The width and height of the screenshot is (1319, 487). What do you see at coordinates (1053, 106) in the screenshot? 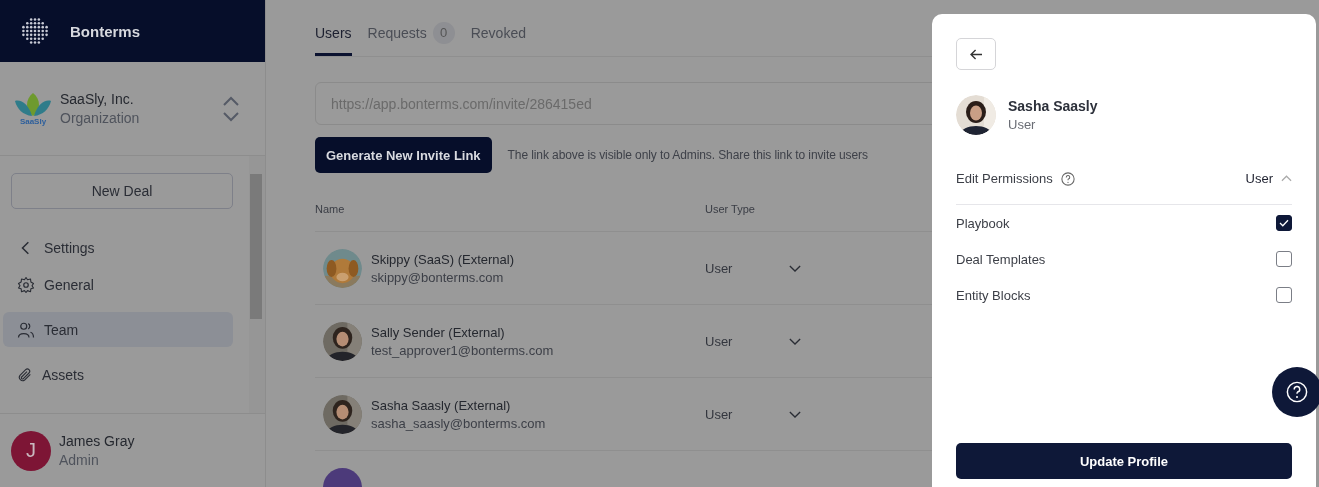
I see `profile-name: Sasha Saasly` at bounding box center [1053, 106].